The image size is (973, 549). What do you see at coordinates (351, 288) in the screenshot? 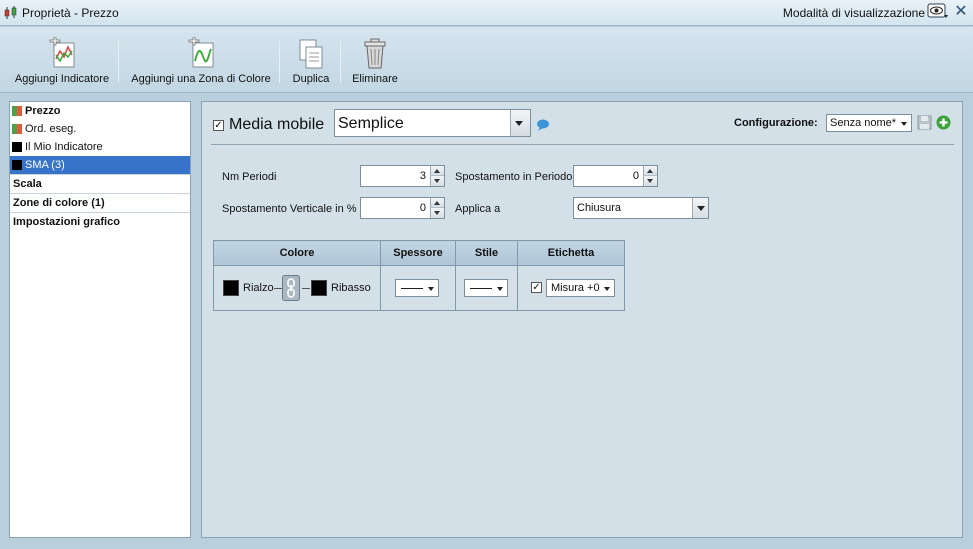
I see `fall-label: Ribasso` at bounding box center [351, 288].